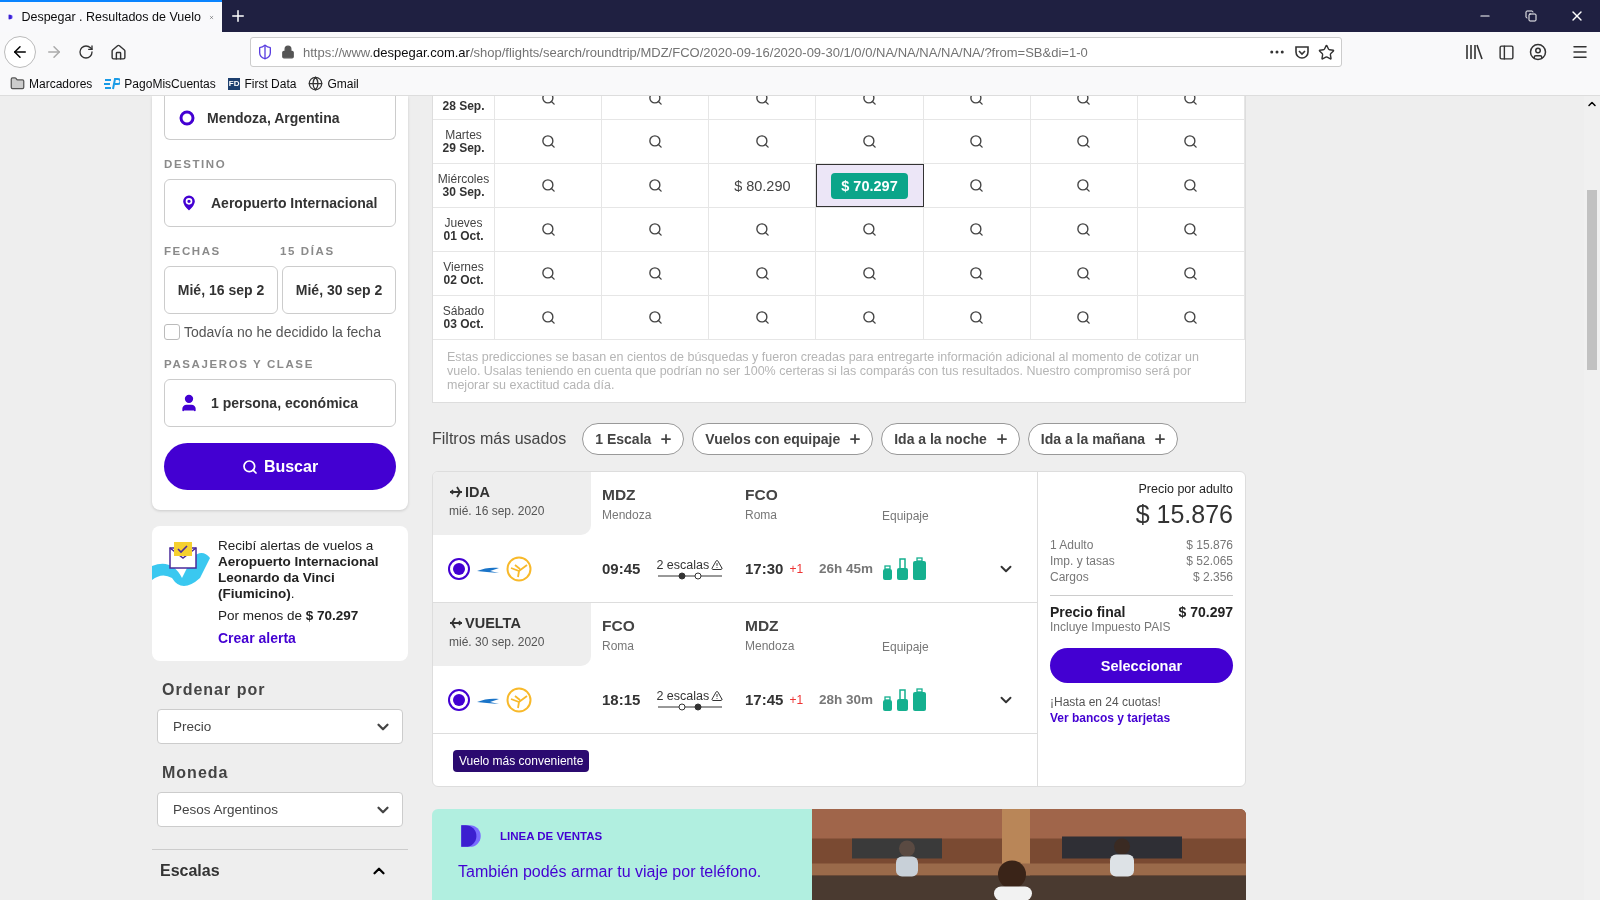 Image resolution: width=1600 pixels, height=900 pixels. I want to click on filter-chip: Ida a la noche, so click(950, 439).